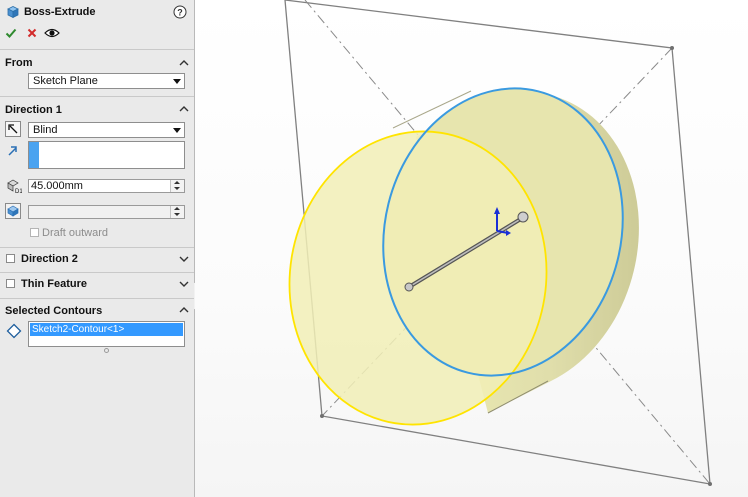 This screenshot has width=748, height=497. What do you see at coordinates (54, 284) in the screenshot?
I see `thin-feature-section-title: Thin Feature` at bounding box center [54, 284].